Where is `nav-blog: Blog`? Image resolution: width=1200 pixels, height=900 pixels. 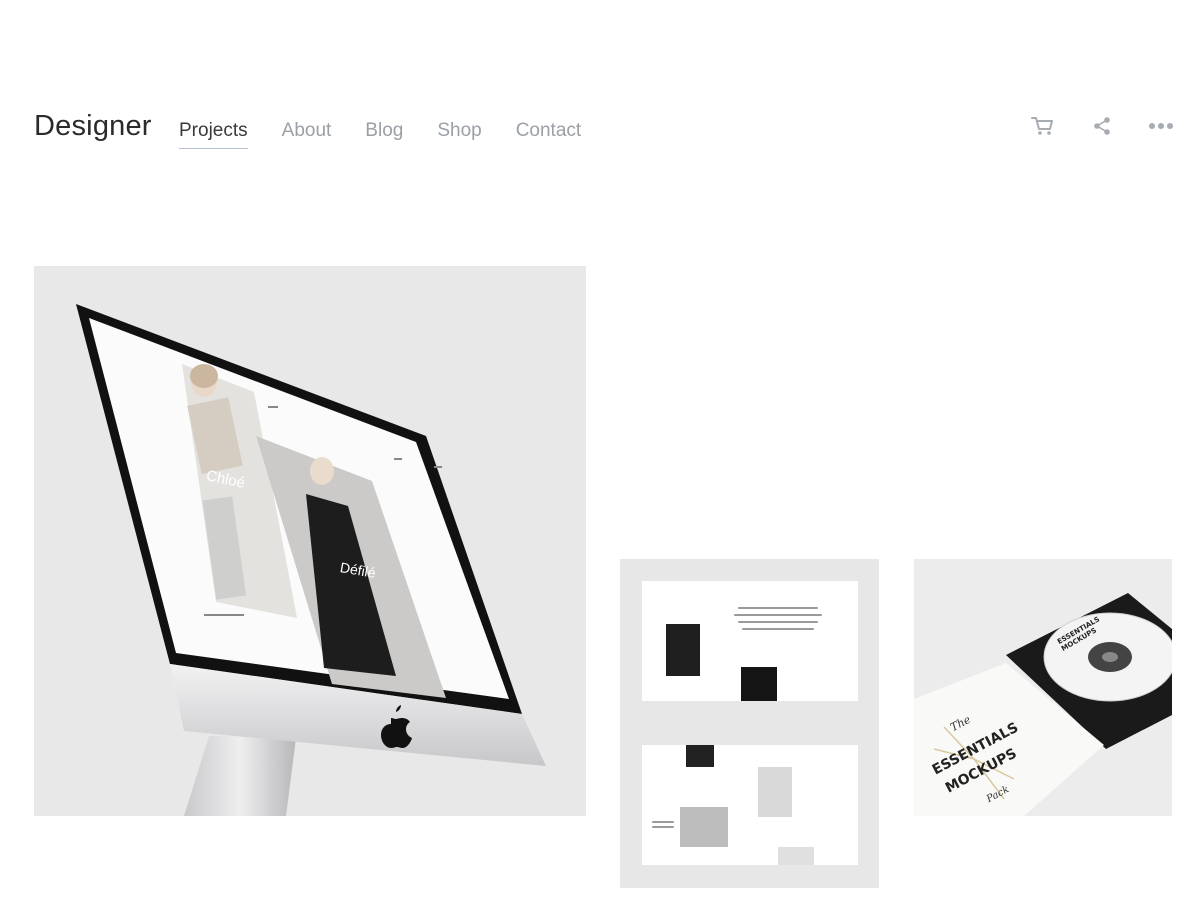 nav-blog: Blog is located at coordinates (384, 134).